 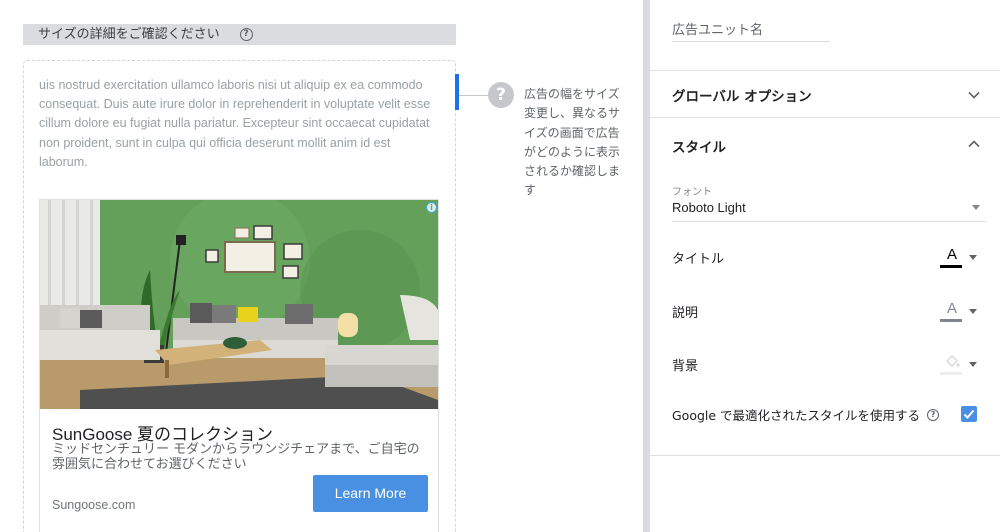 I want to click on ad-info-icon: i, so click(x=431, y=207).